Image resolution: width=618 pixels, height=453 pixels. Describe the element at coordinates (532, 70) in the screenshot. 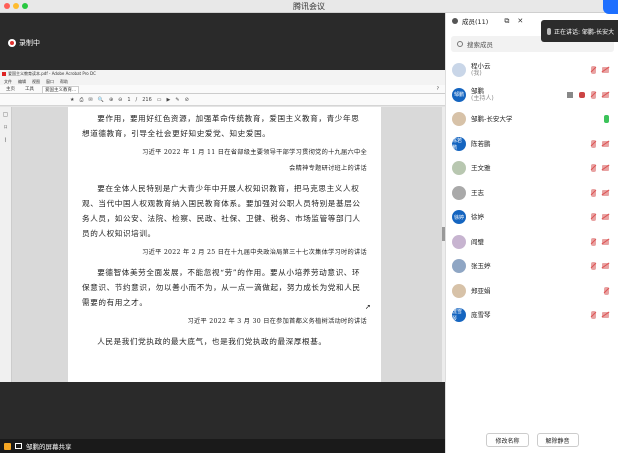

I see `member-row: 程小云 (我)` at that location.